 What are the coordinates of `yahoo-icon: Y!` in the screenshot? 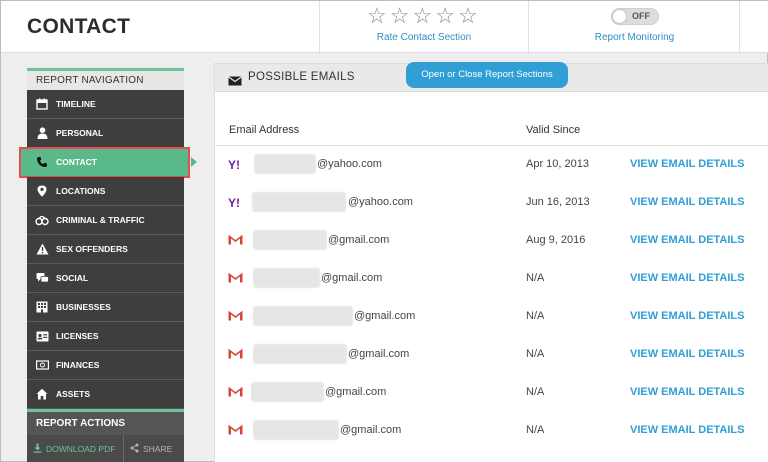 It's located at (236, 165).